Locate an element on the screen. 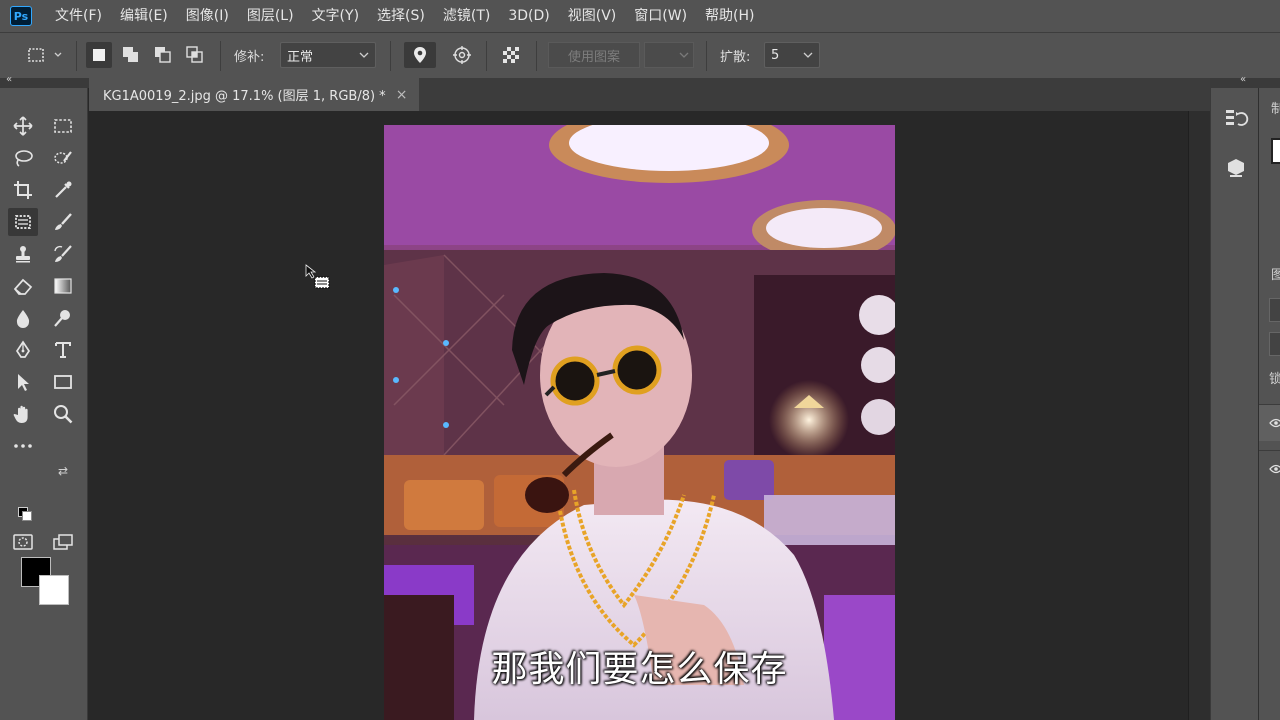  quick-selection-icon is located at coordinates (63, 157).